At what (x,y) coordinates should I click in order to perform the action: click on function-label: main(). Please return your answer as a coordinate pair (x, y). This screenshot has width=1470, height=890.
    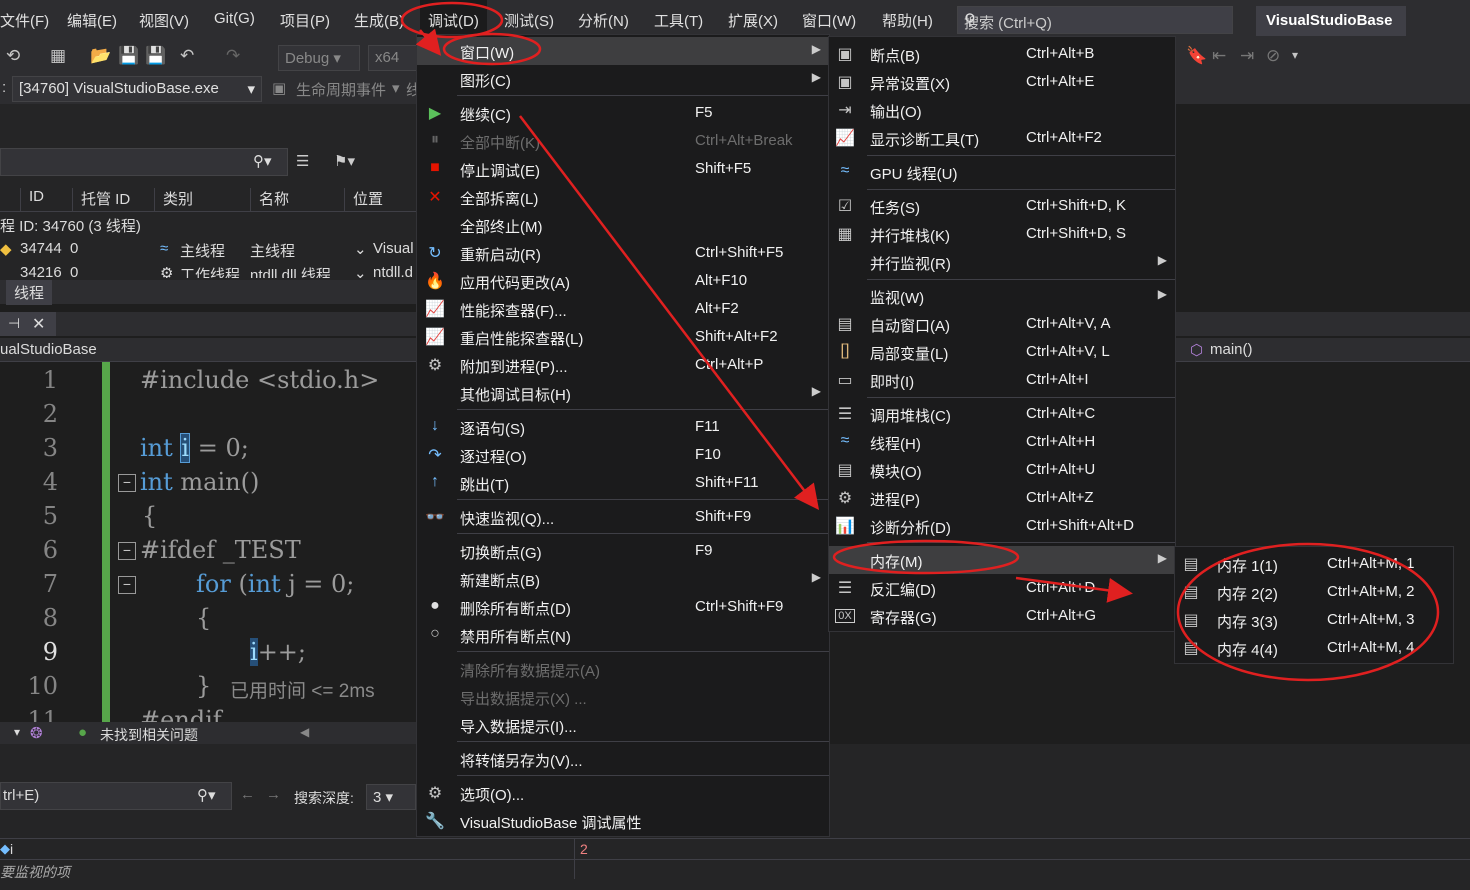
    Looking at the image, I should click on (1231, 349).